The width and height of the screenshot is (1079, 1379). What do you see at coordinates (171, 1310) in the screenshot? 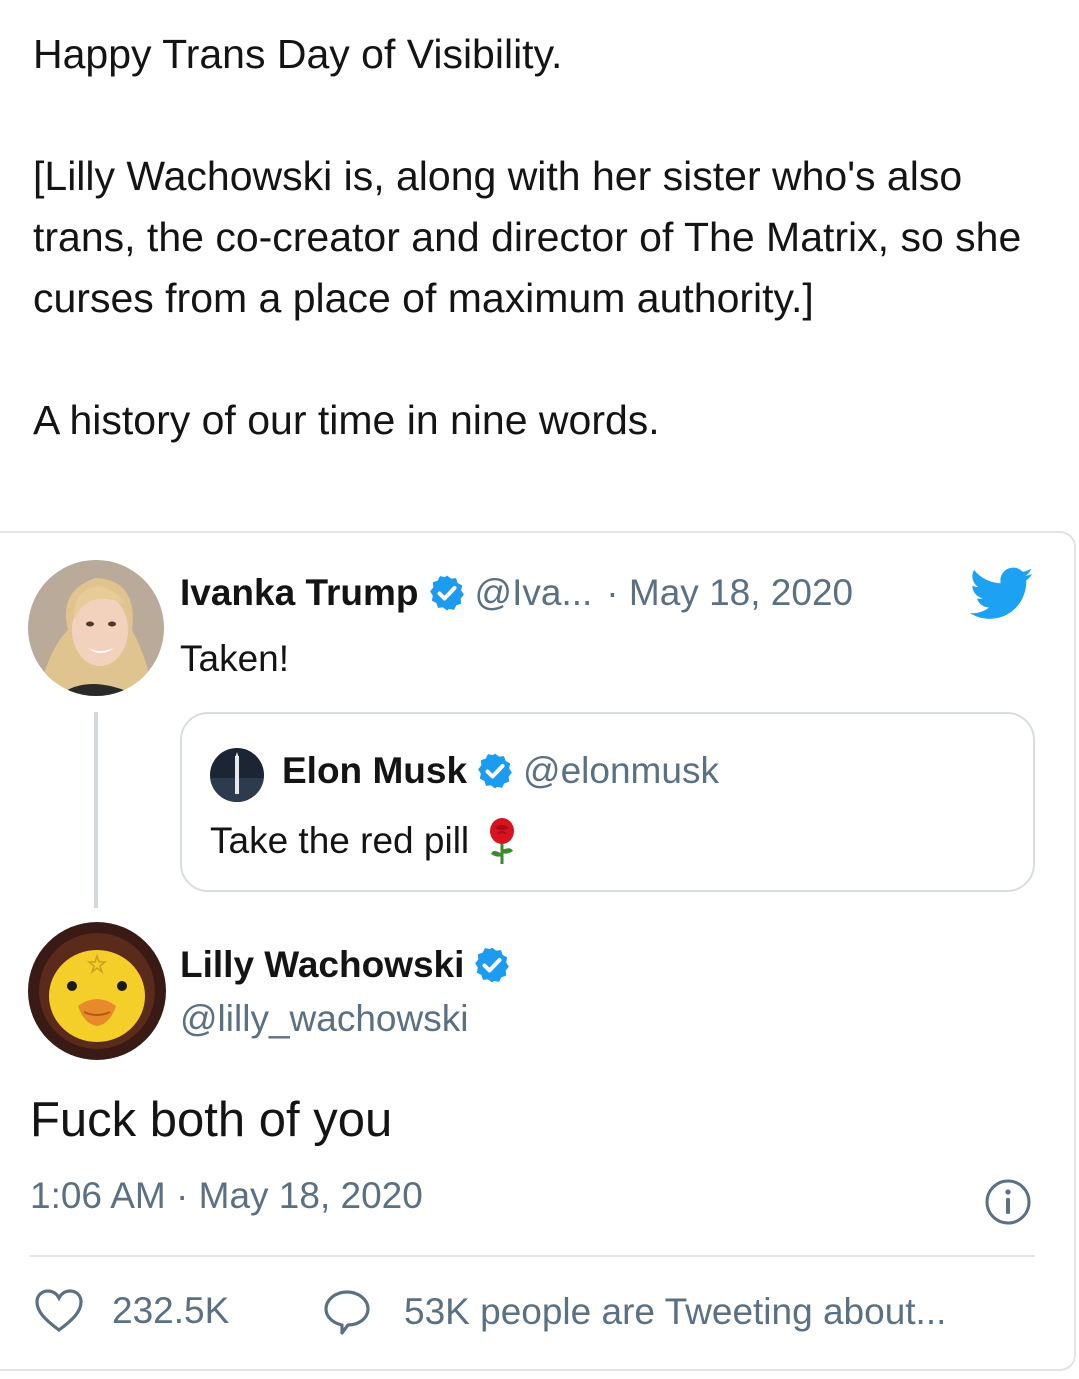
I see `like-count: 232.5K` at bounding box center [171, 1310].